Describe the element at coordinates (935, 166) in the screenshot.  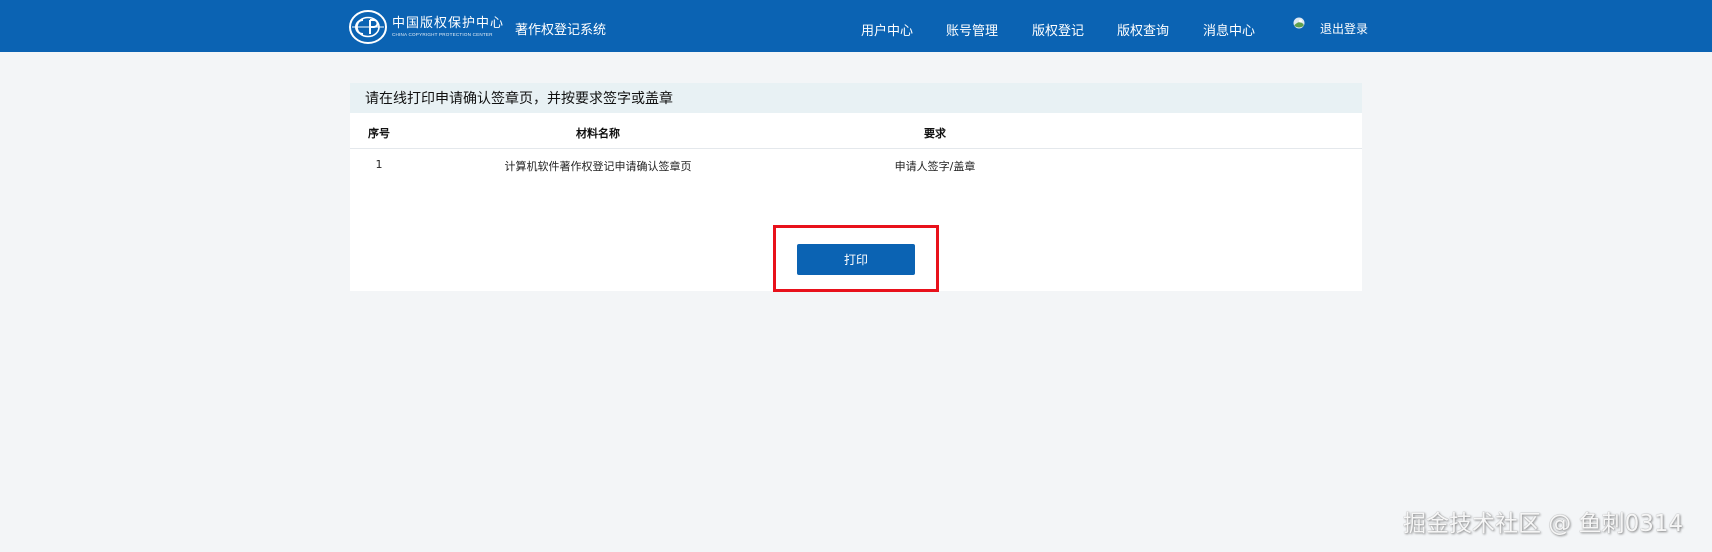
I see `row-requirement: 申请人签字/盖章` at that location.